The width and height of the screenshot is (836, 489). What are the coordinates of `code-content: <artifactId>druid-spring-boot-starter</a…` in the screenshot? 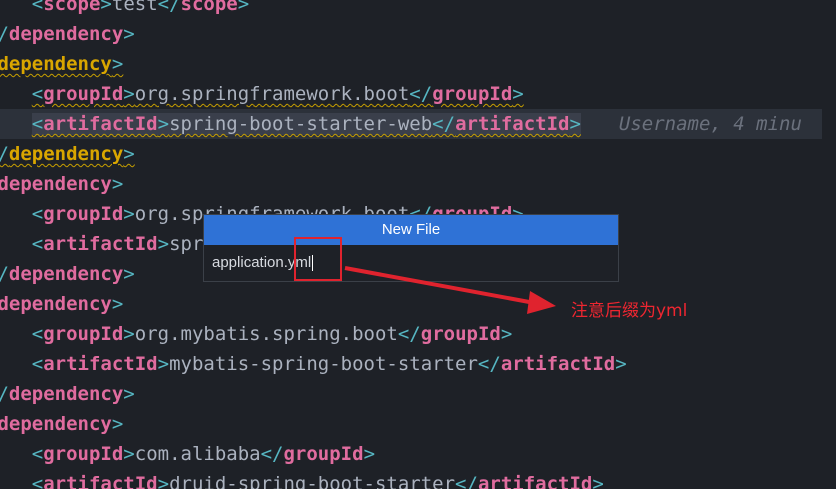 It's located at (317, 481).